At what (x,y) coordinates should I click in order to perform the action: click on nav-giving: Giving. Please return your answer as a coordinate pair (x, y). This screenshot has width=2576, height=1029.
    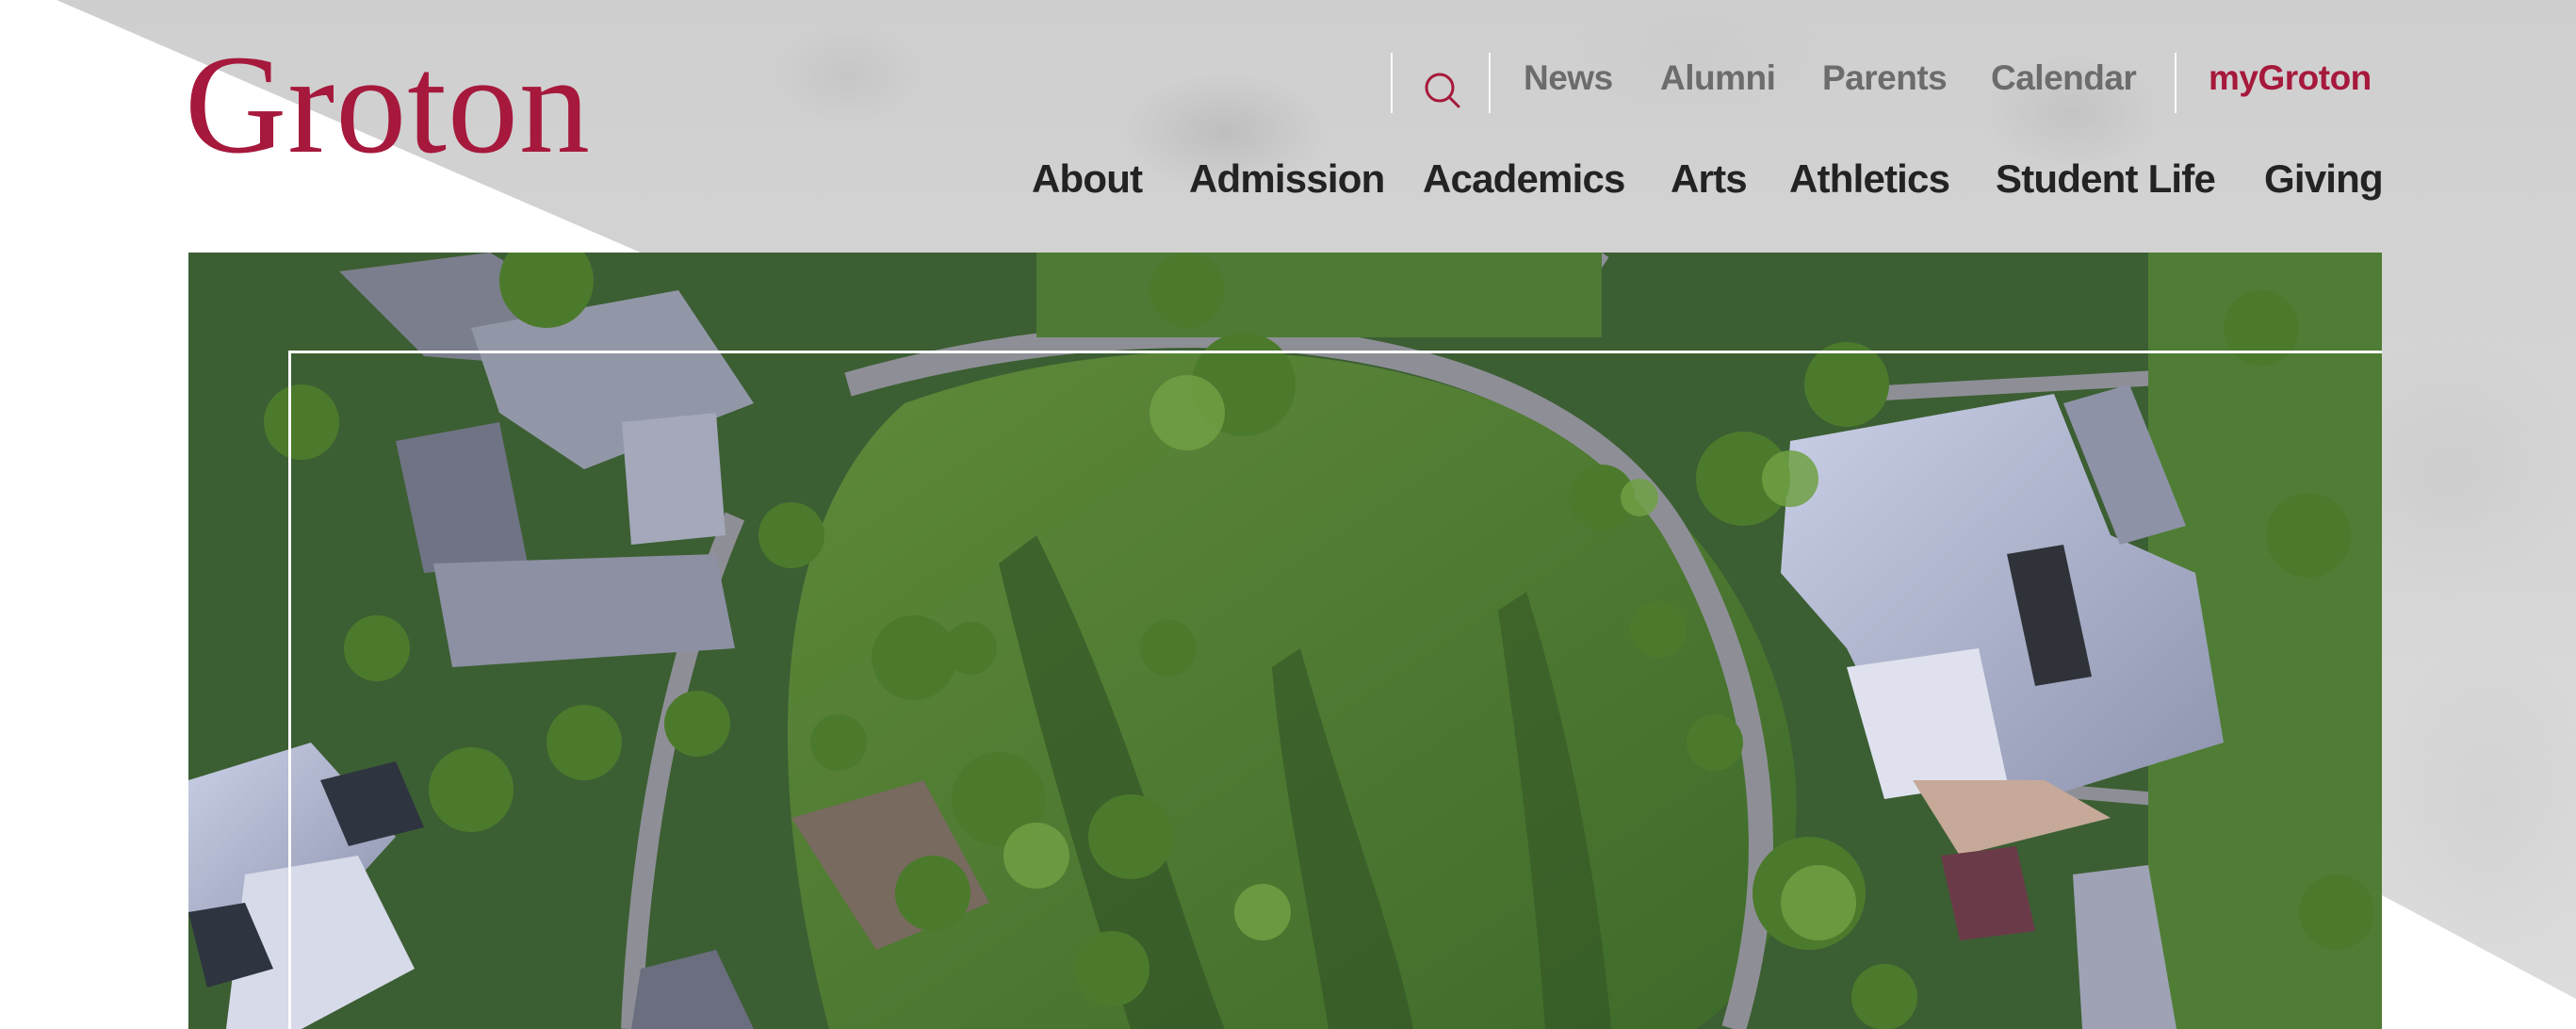
    Looking at the image, I should click on (2324, 179).